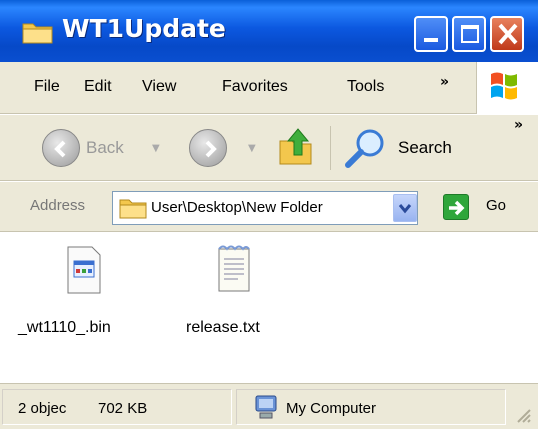 The height and width of the screenshot is (429, 538). Describe the element at coordinates (159, 87) in the screenshot. I see `menu-view: View` at that location.